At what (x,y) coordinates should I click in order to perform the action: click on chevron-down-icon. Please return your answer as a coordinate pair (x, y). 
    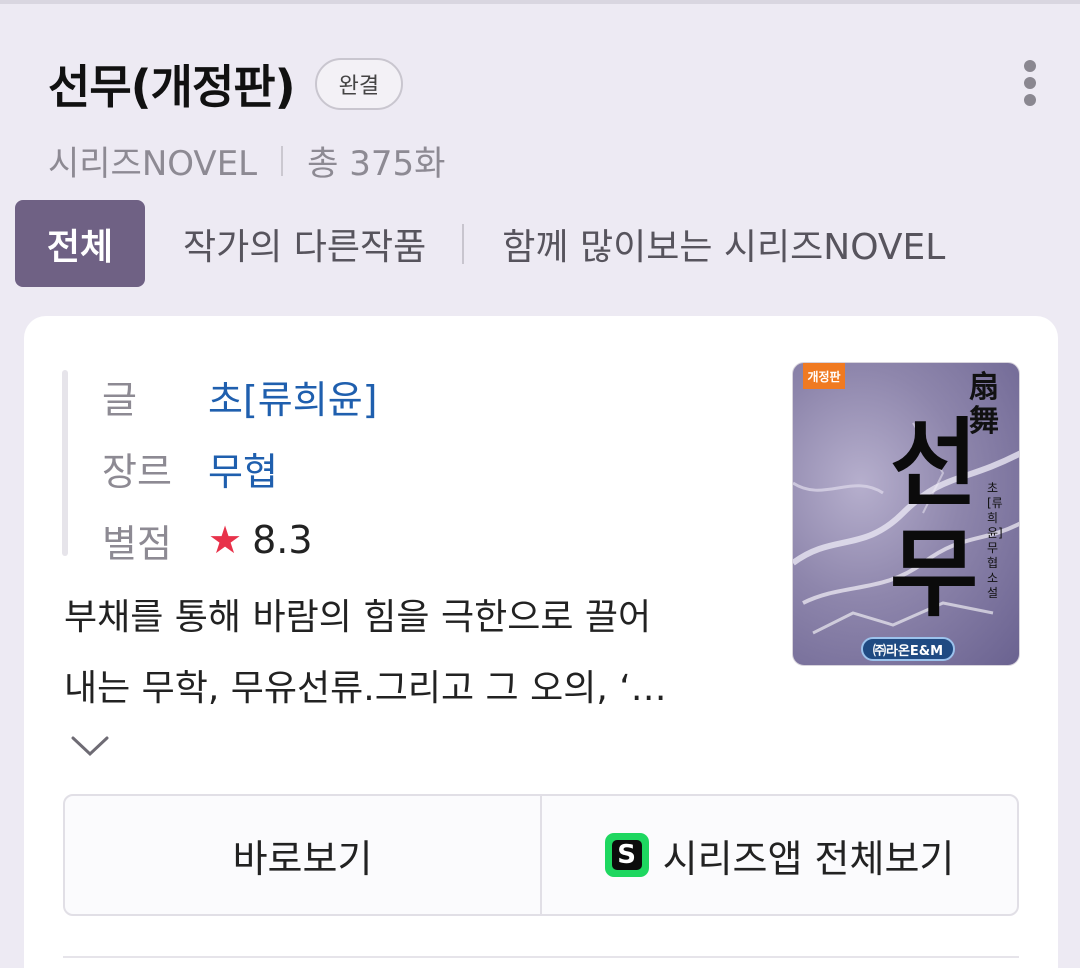
    Looking at the image, I should click on (90, 746).